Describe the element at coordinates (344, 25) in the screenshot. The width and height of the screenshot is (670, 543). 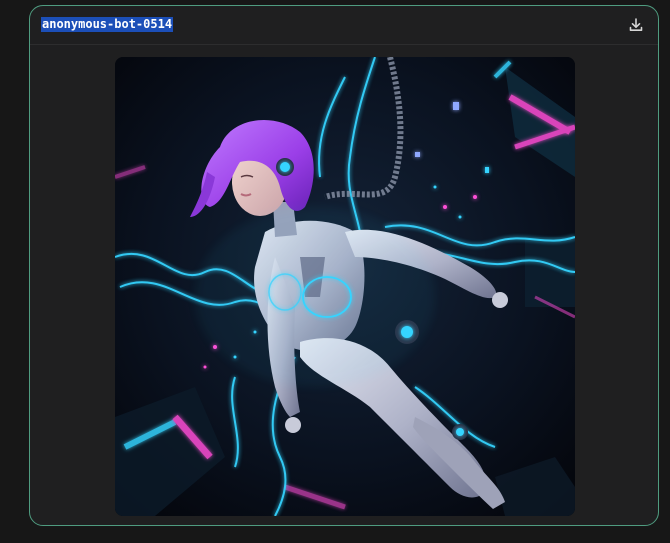
I see `card-header: anonymous-bot-0514` at that location.